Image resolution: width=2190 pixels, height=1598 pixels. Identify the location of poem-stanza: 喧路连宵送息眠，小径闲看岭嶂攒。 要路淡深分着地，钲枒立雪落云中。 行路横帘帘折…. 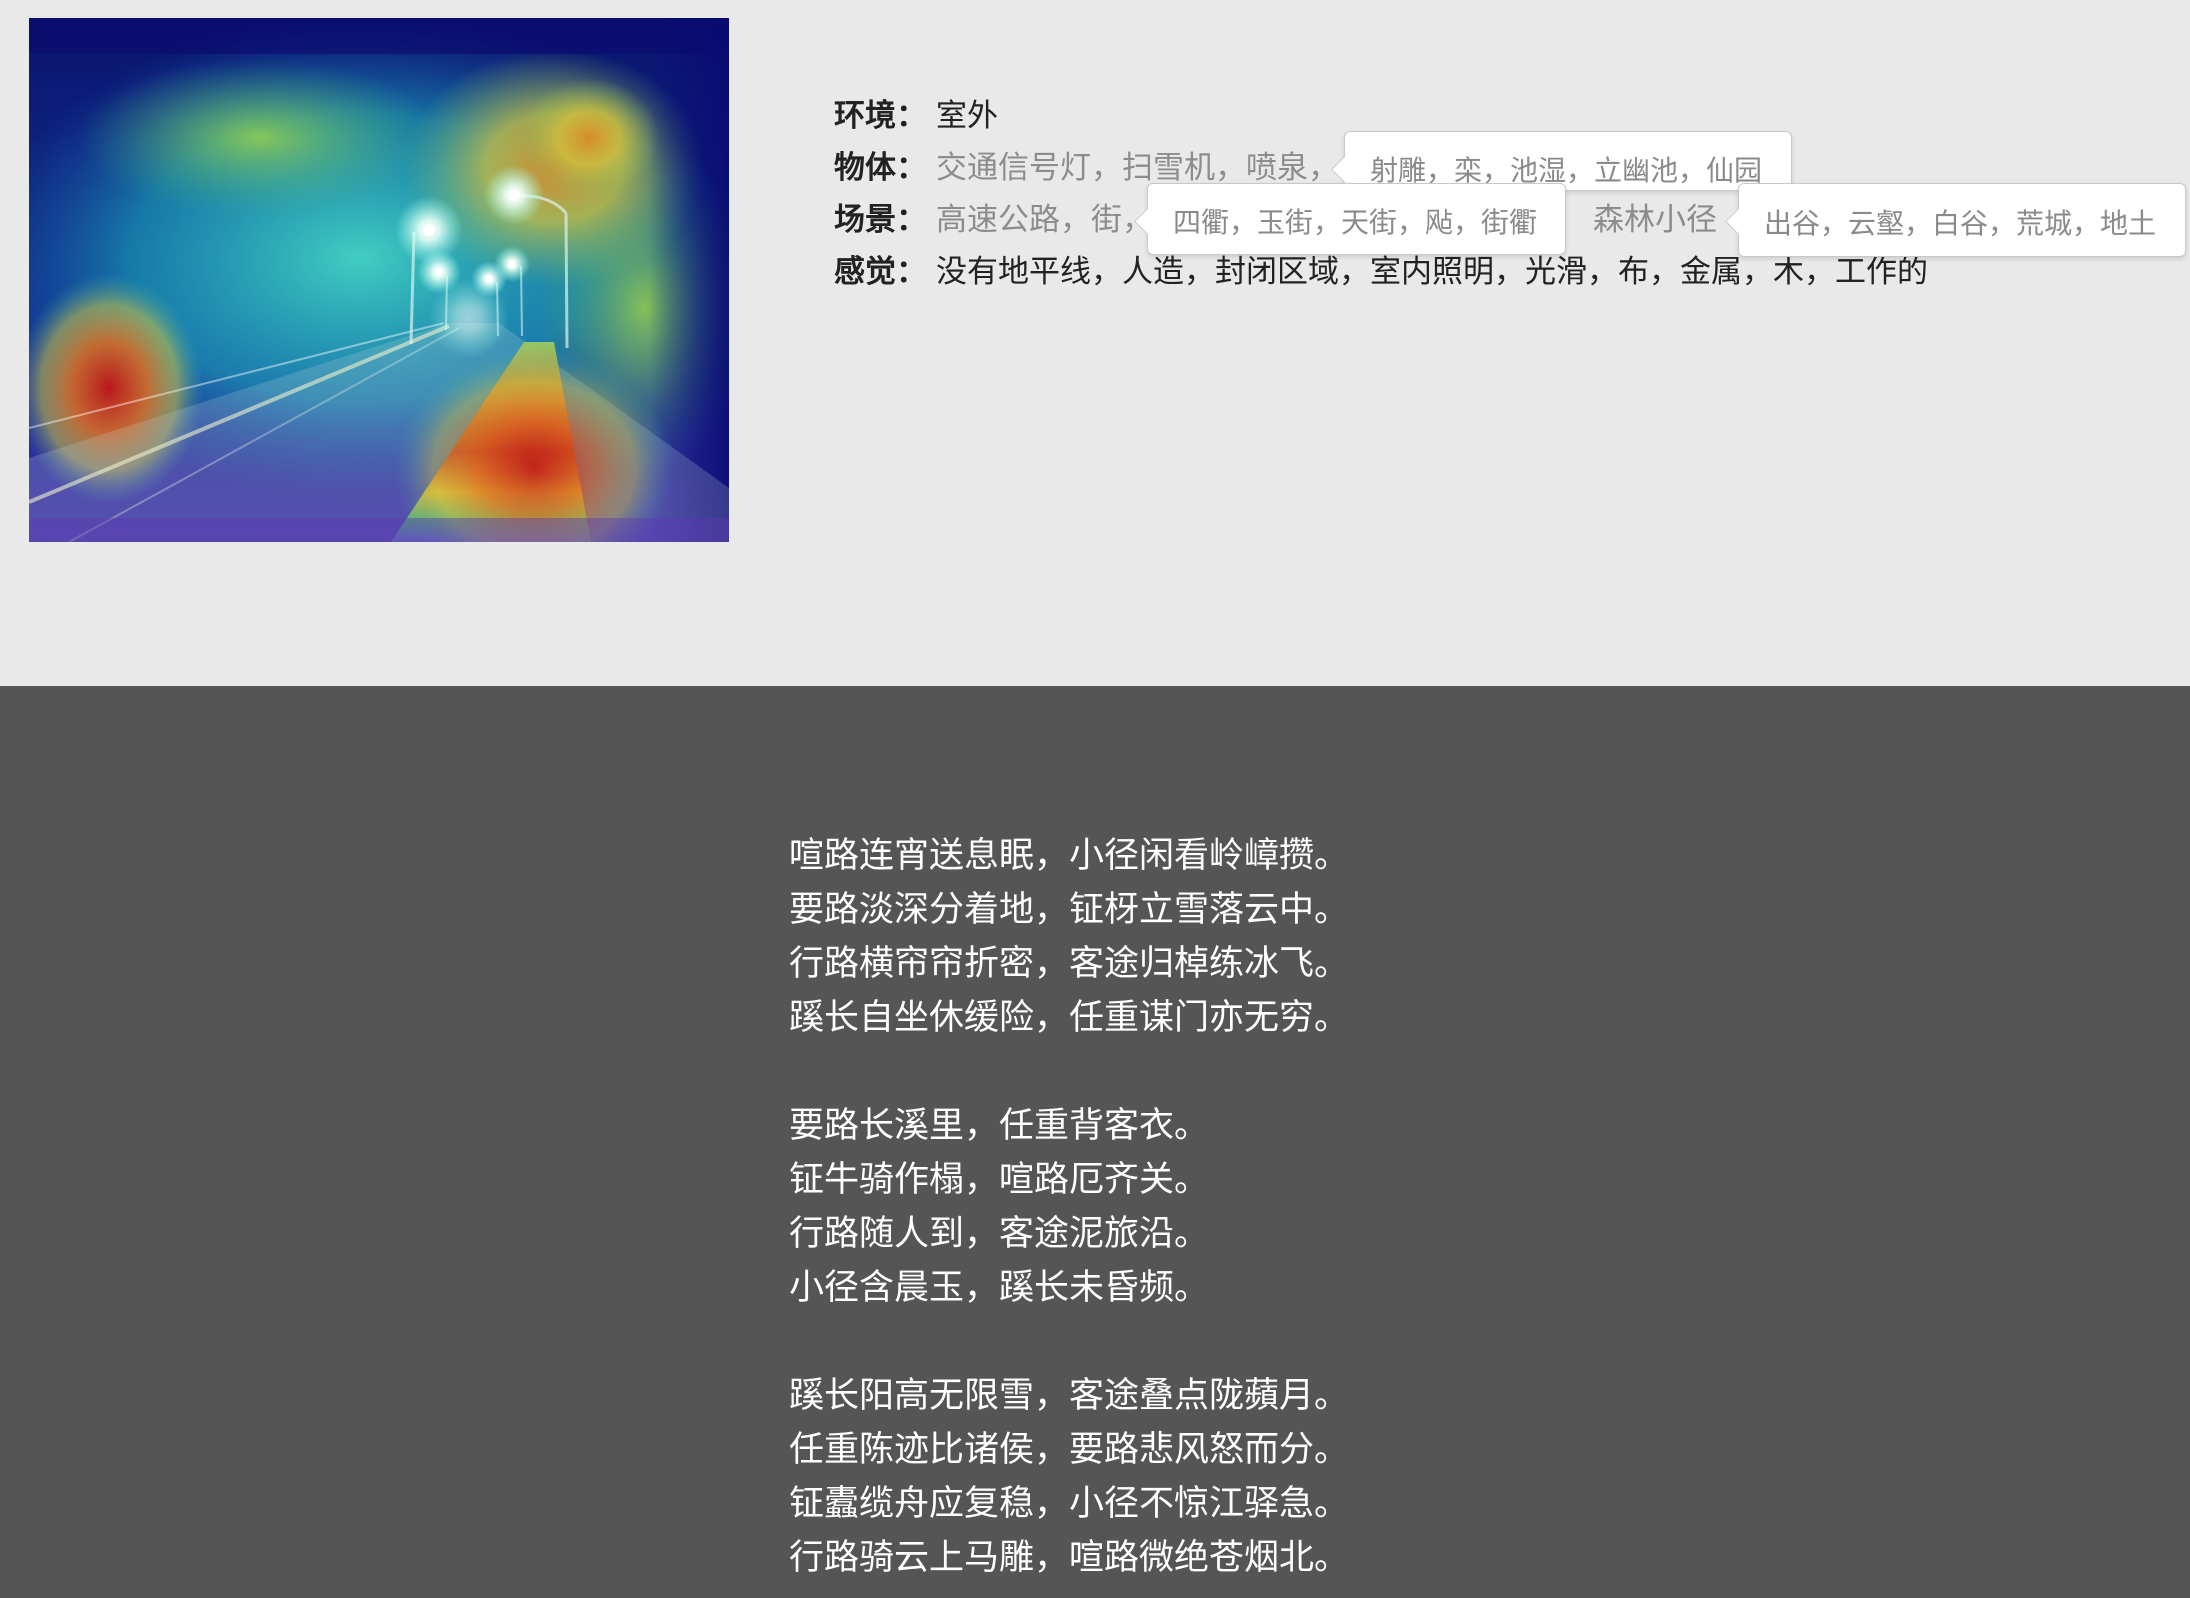
(1069, 937).